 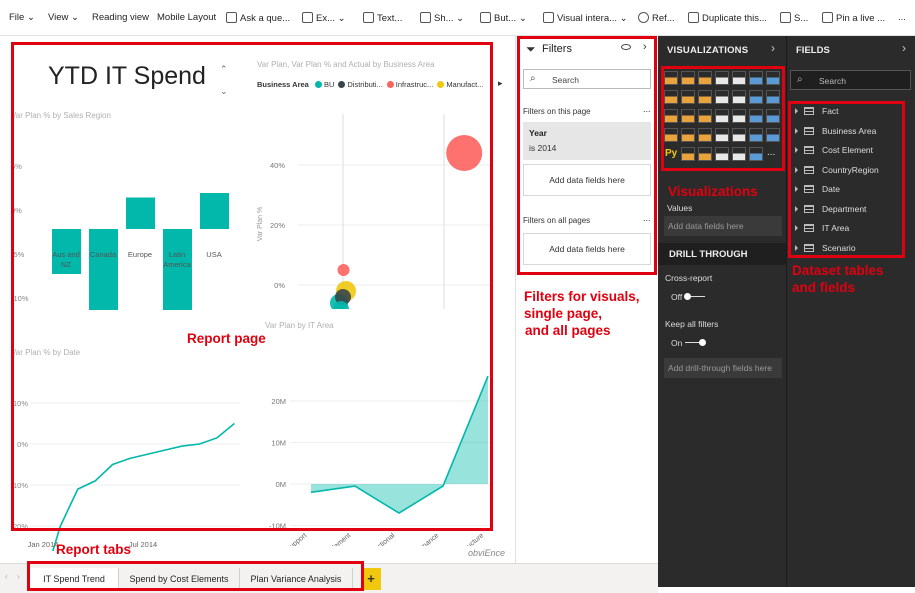 What do you see at coordinates (292, 539) in the screenshot?
I see `x-category-label: BU Support` at bounding box center [292, 539].